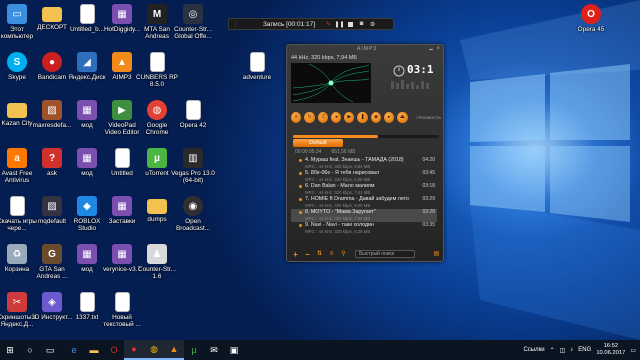 The image size is (640, 360). I want to click on recording-status: Запись [00:01:17], so click(289, 24).